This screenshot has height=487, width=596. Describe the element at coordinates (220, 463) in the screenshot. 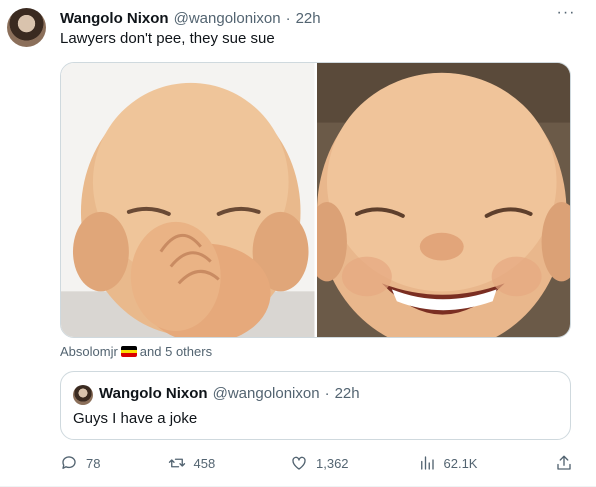

I see `retweet-button: 458` at that location.